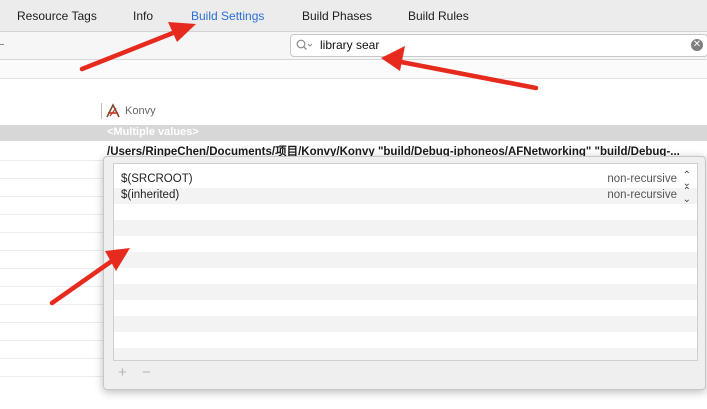 This screenshot has height=409, width=707. I want to click on search-icon, so click(304, 44).